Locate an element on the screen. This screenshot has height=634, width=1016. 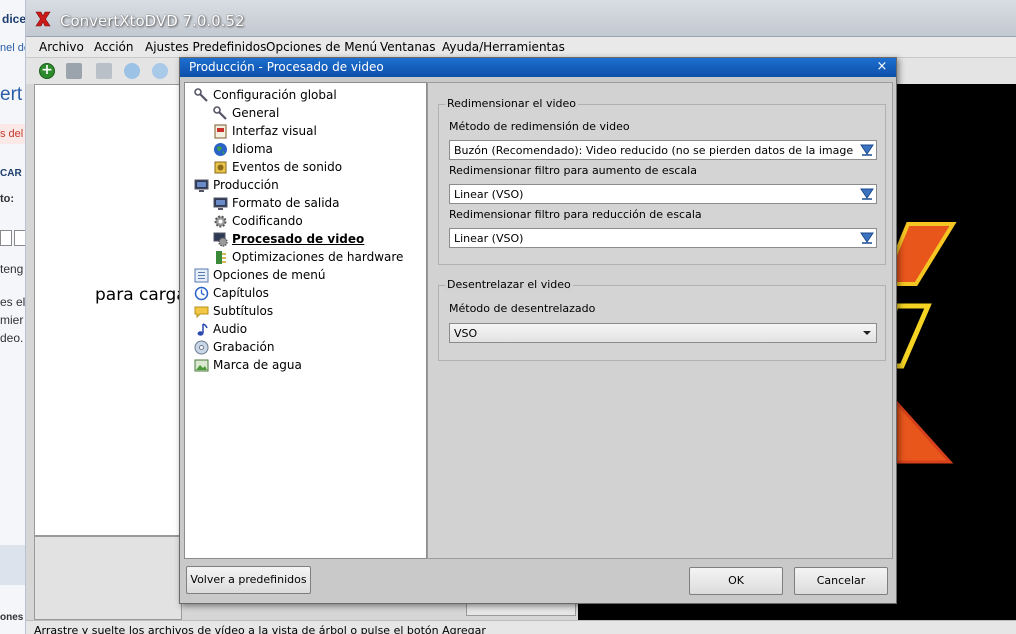
tree-item-label: Audio is located at coordinates (230, 329).